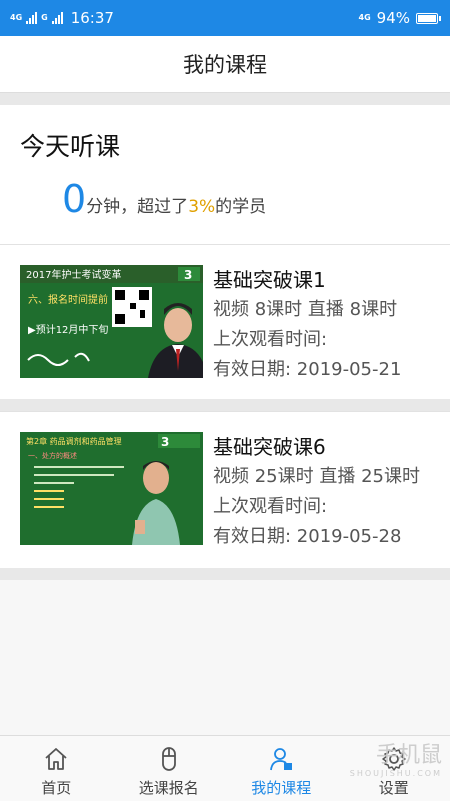 The image size is (450, 801). What do you see at coordinates (281, 787) in the screenshot?
I see `tab-label: 我的课程` at bounding box center [281, 787].